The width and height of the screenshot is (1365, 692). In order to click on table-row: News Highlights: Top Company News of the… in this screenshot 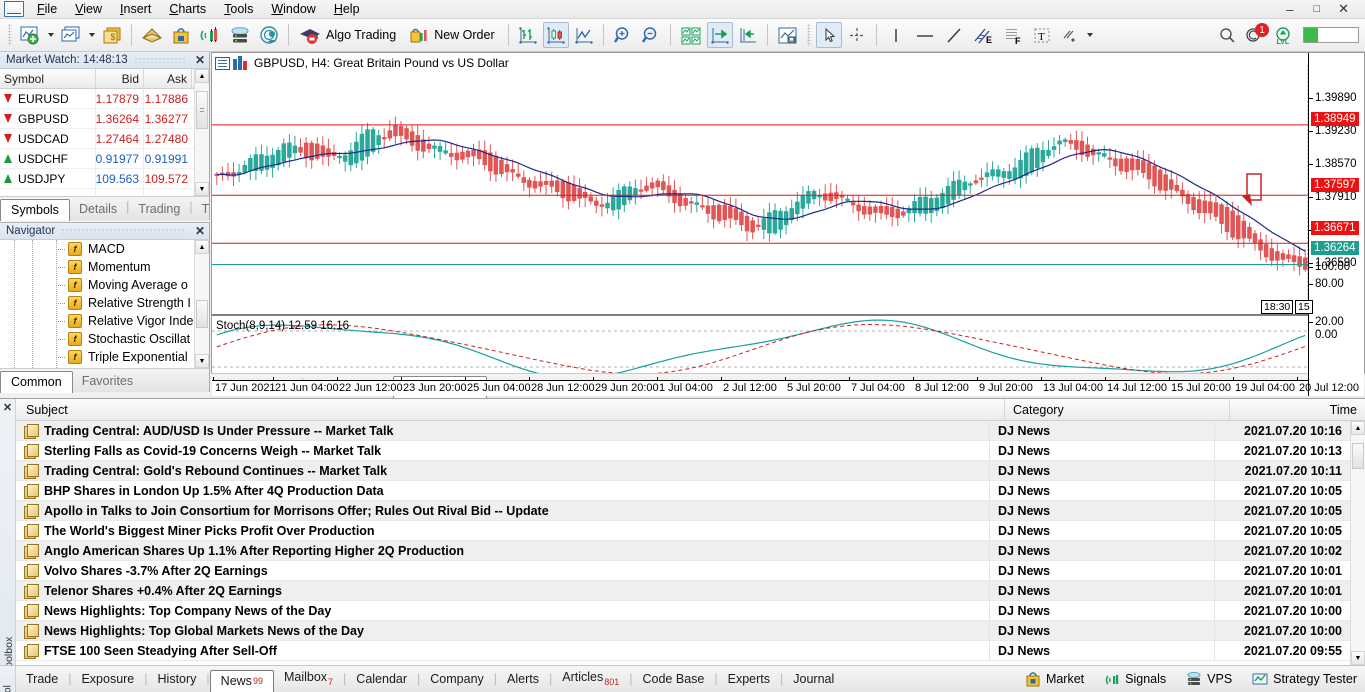, I will do `click(683, 611)`.